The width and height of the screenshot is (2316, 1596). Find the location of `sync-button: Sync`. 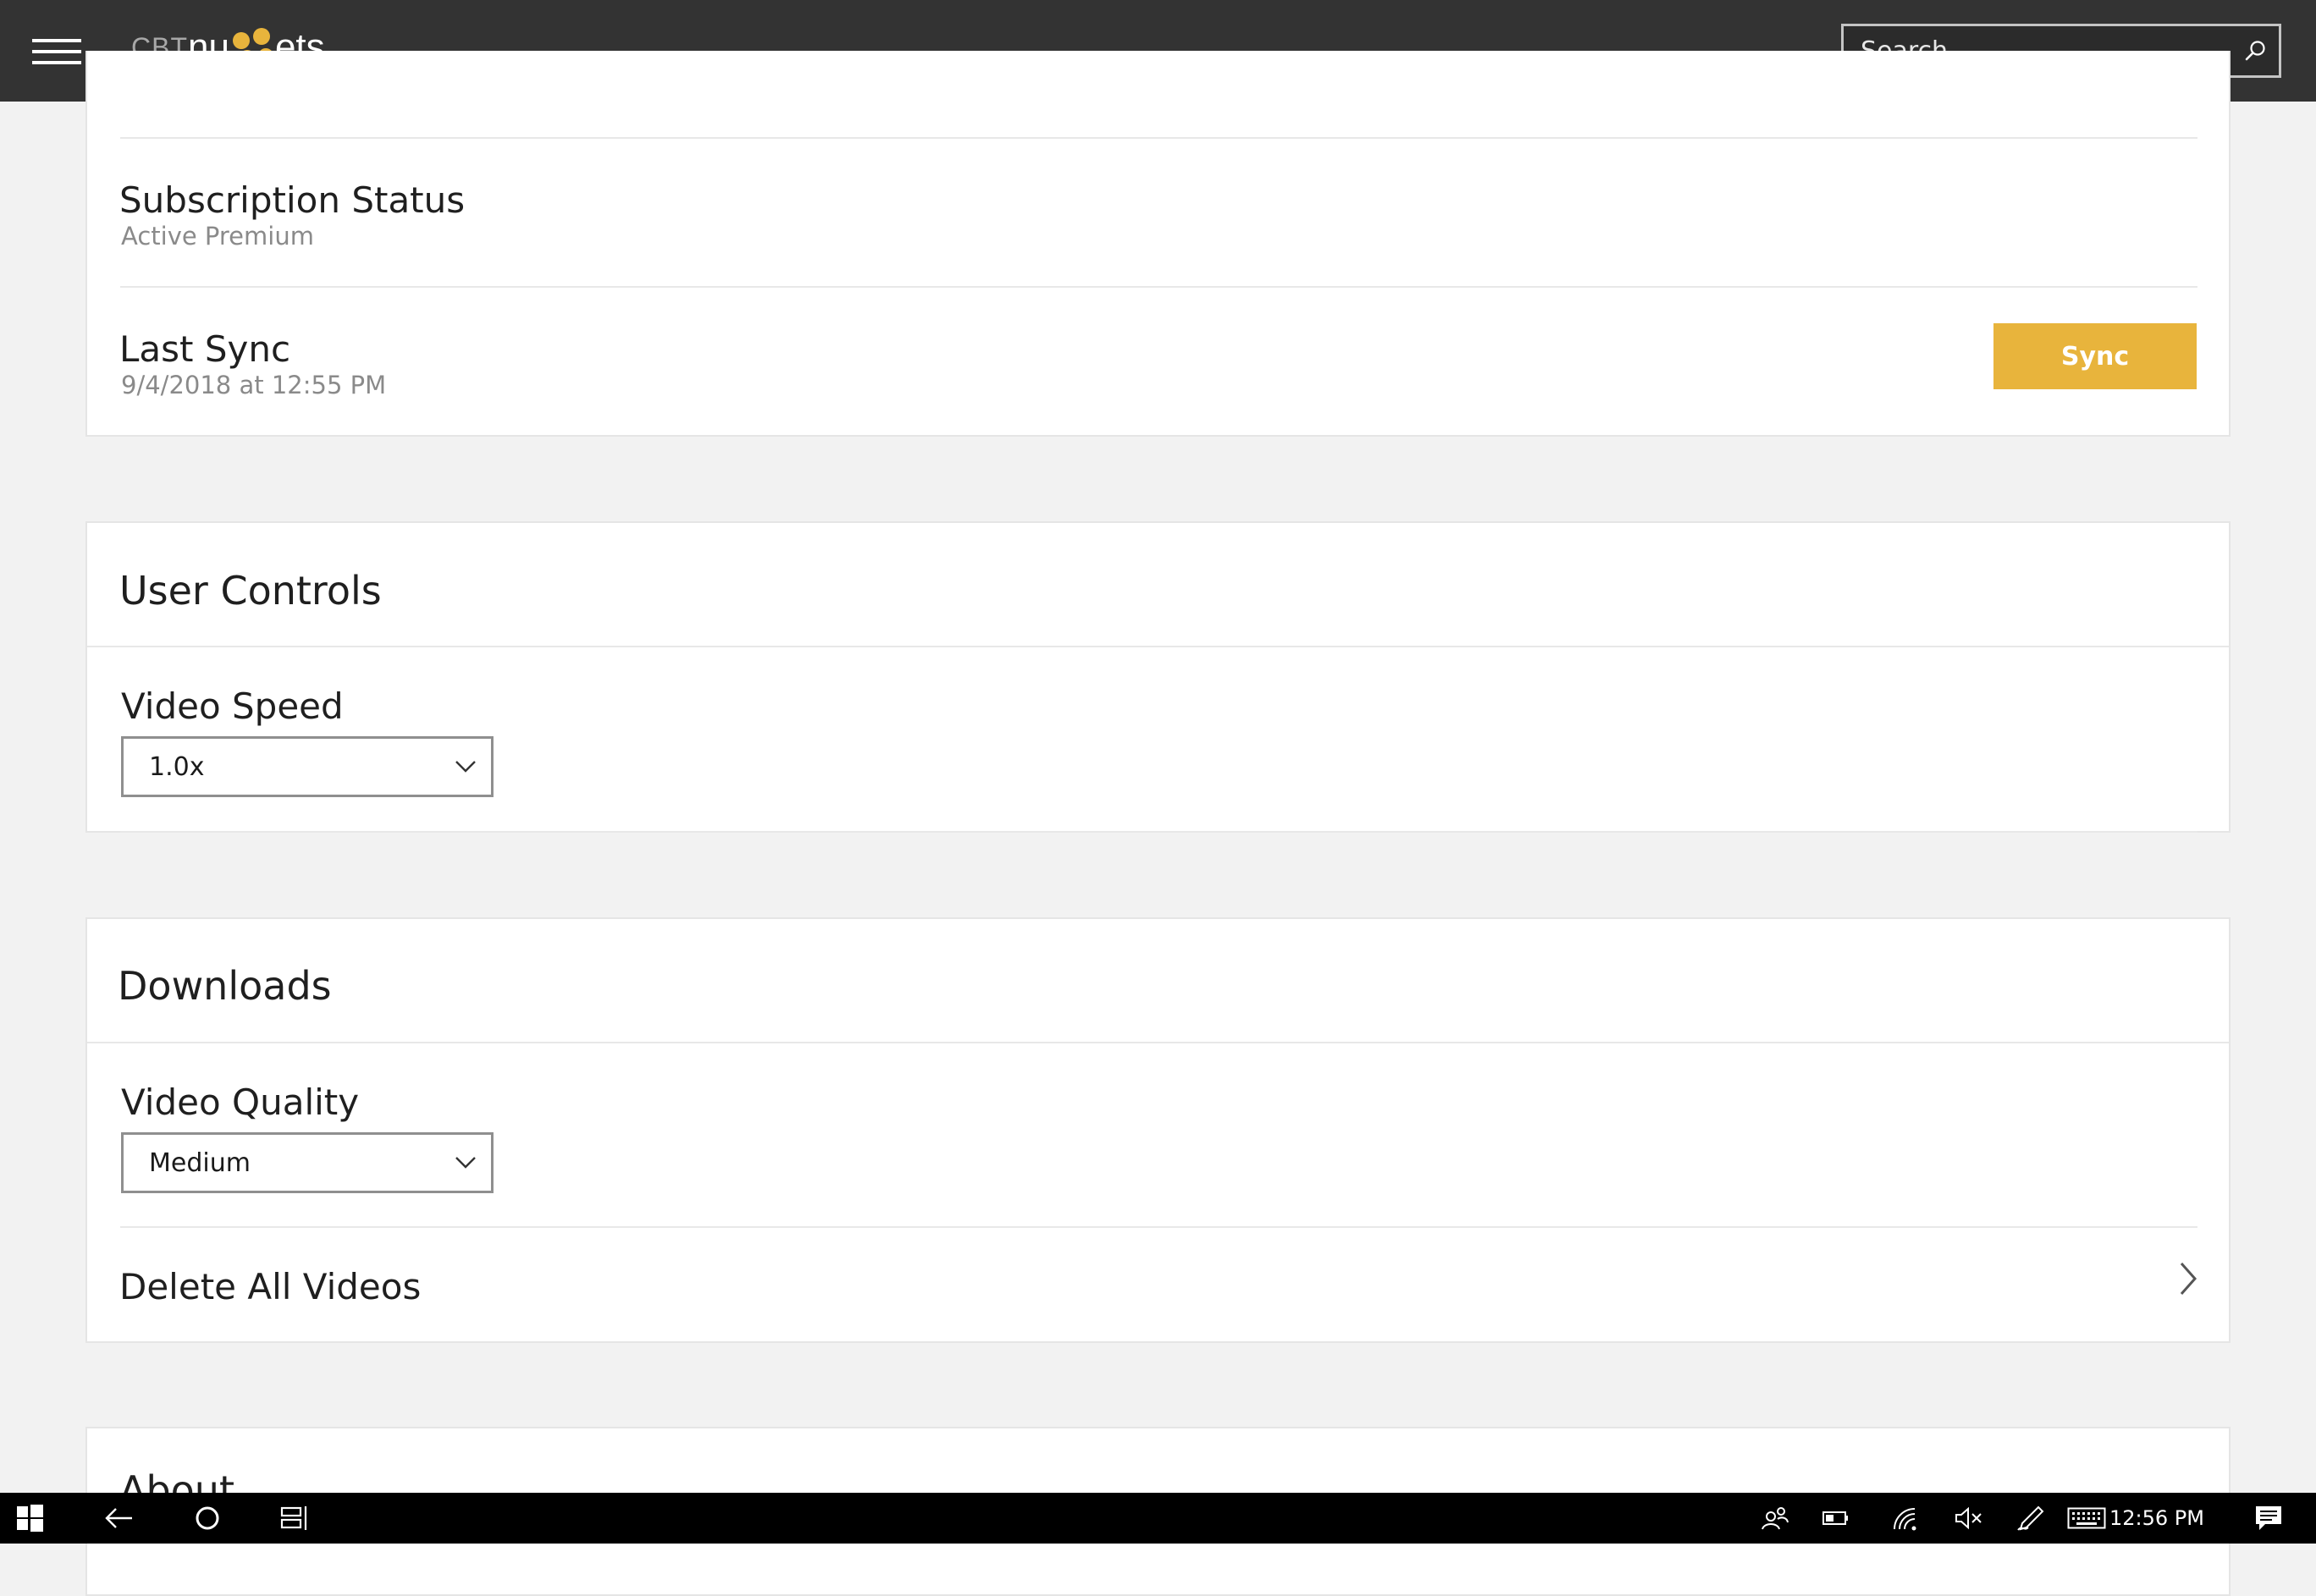

sync-button: Sync is located at coordinates (2095, 356).